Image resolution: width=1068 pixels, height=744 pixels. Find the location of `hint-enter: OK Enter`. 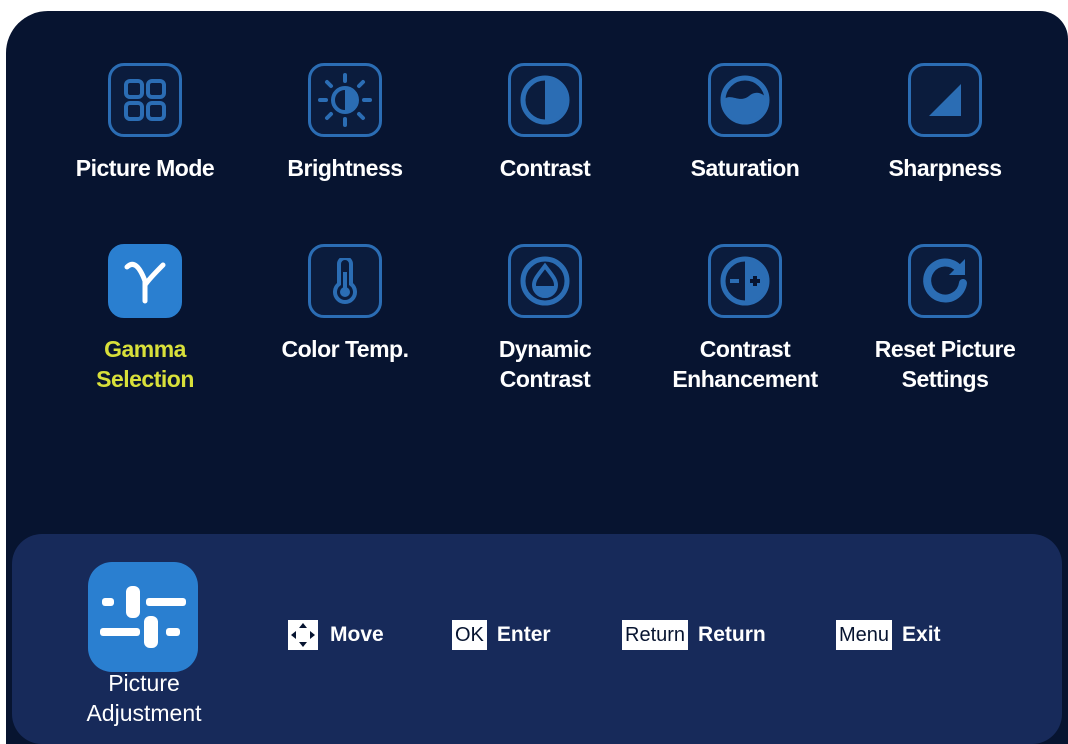

hint-enter: OK Enter is located at coordinates (501, 635).